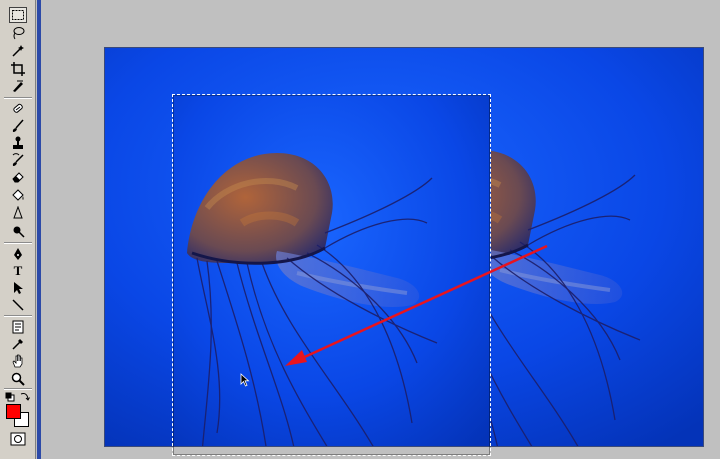 The image size is (720, 459). What do you see at coordinates (18, 213) in the screenshot?
I see `blur-icon` at bounding box center [18, 213].